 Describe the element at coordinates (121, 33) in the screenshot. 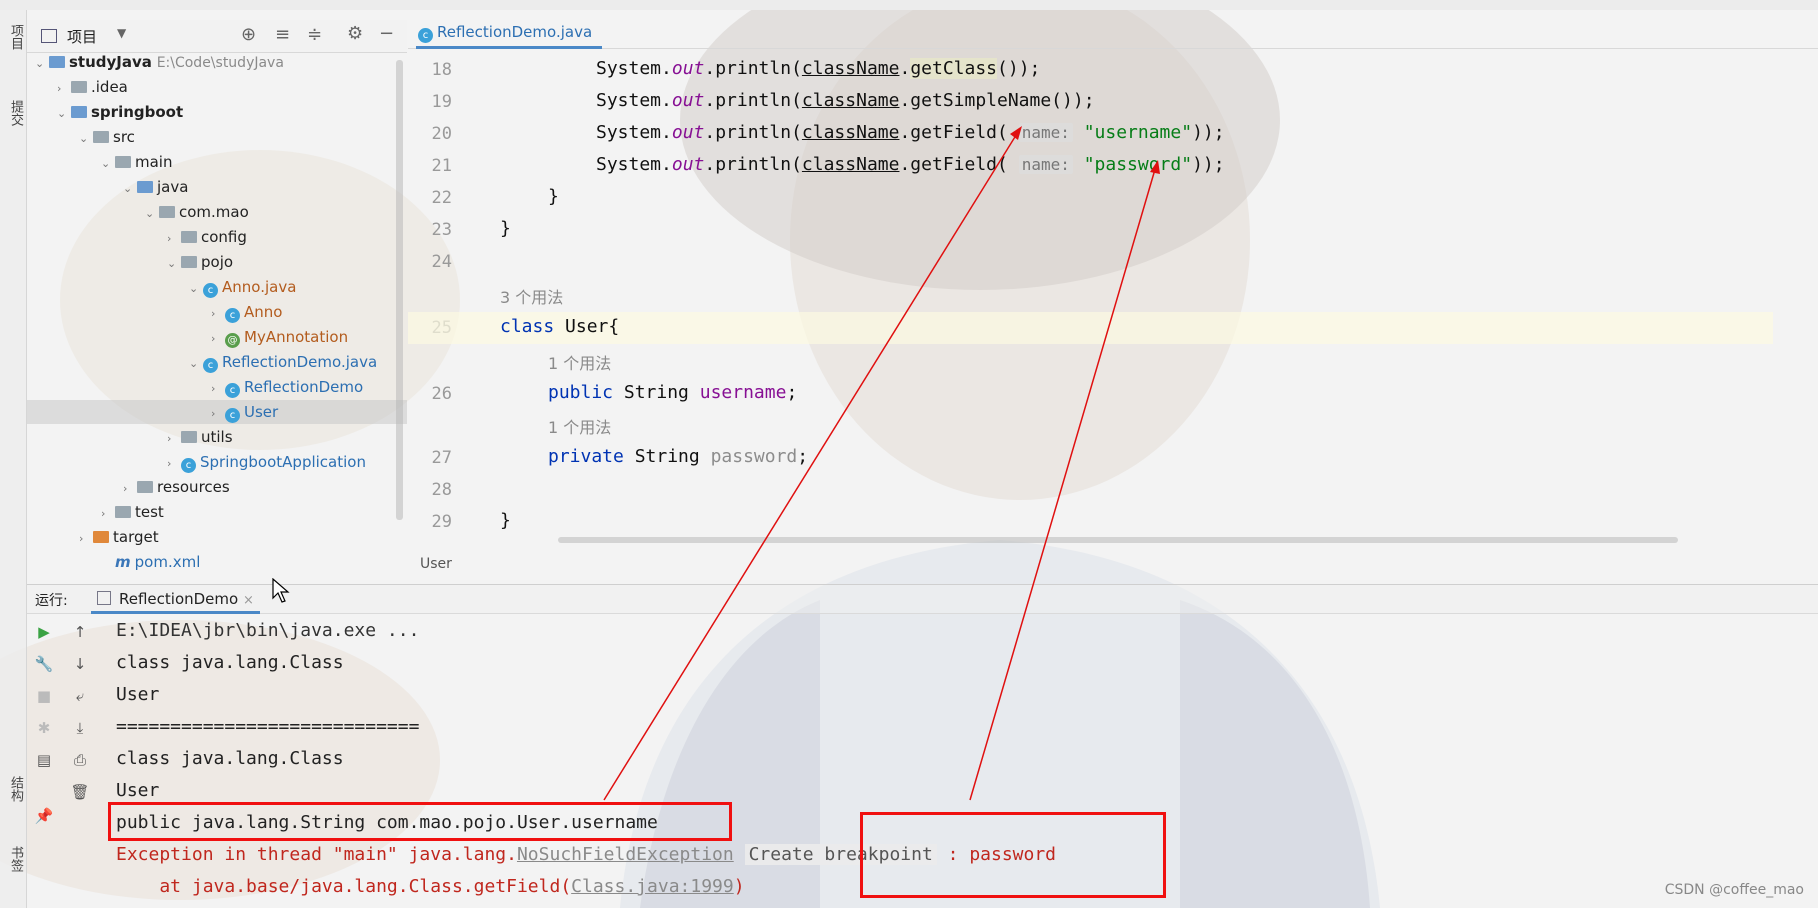

I see `chevron-down-icon: ▼` at that location.